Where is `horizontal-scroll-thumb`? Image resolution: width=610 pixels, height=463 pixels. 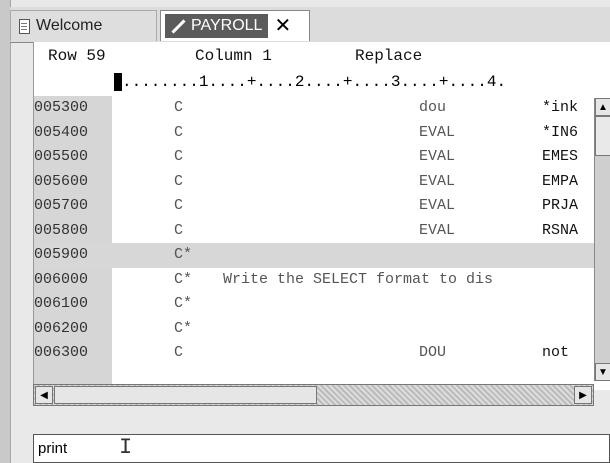
horizontal-scroll-thumb is located at coordinates (185, 395).